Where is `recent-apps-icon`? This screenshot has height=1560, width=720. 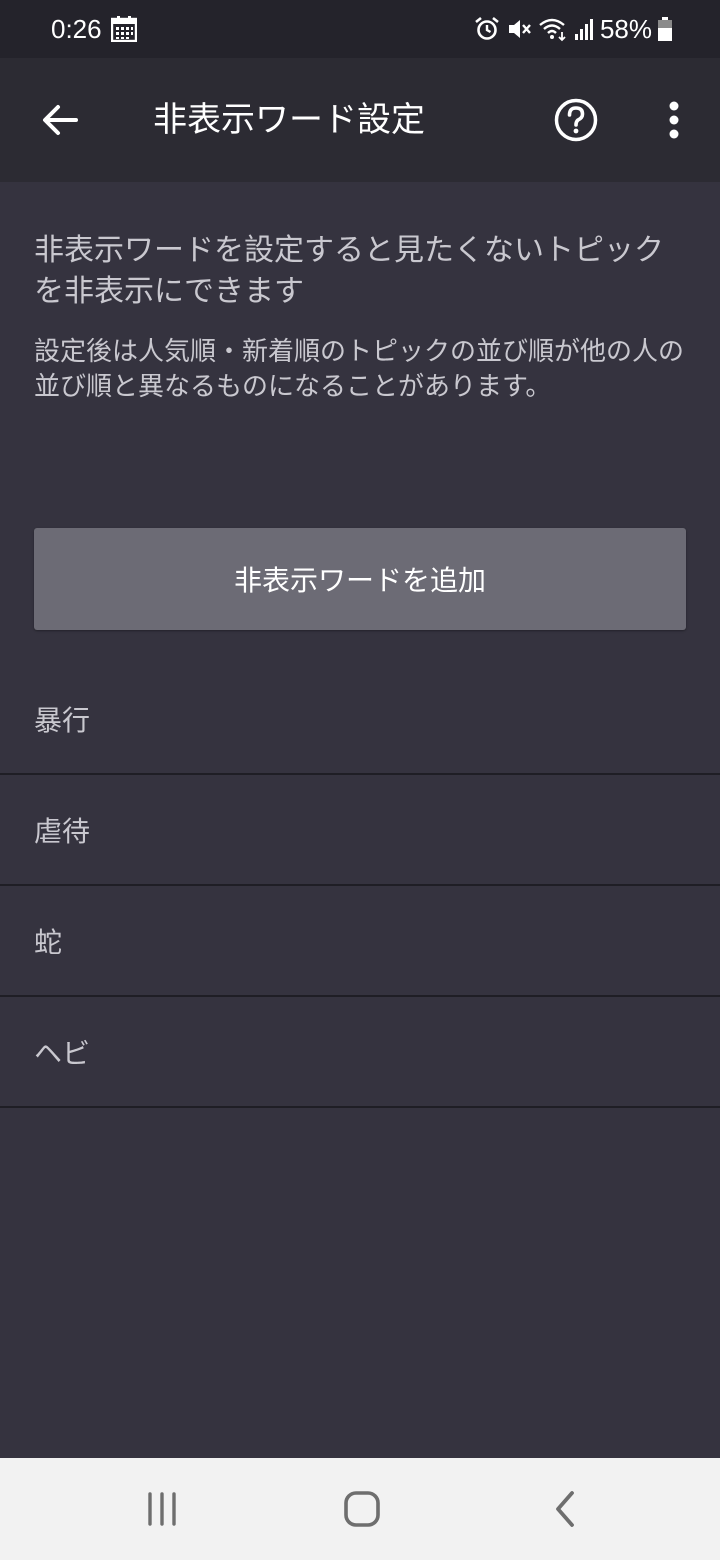
recent-apps-icon is located at coordinates (162, 1509).